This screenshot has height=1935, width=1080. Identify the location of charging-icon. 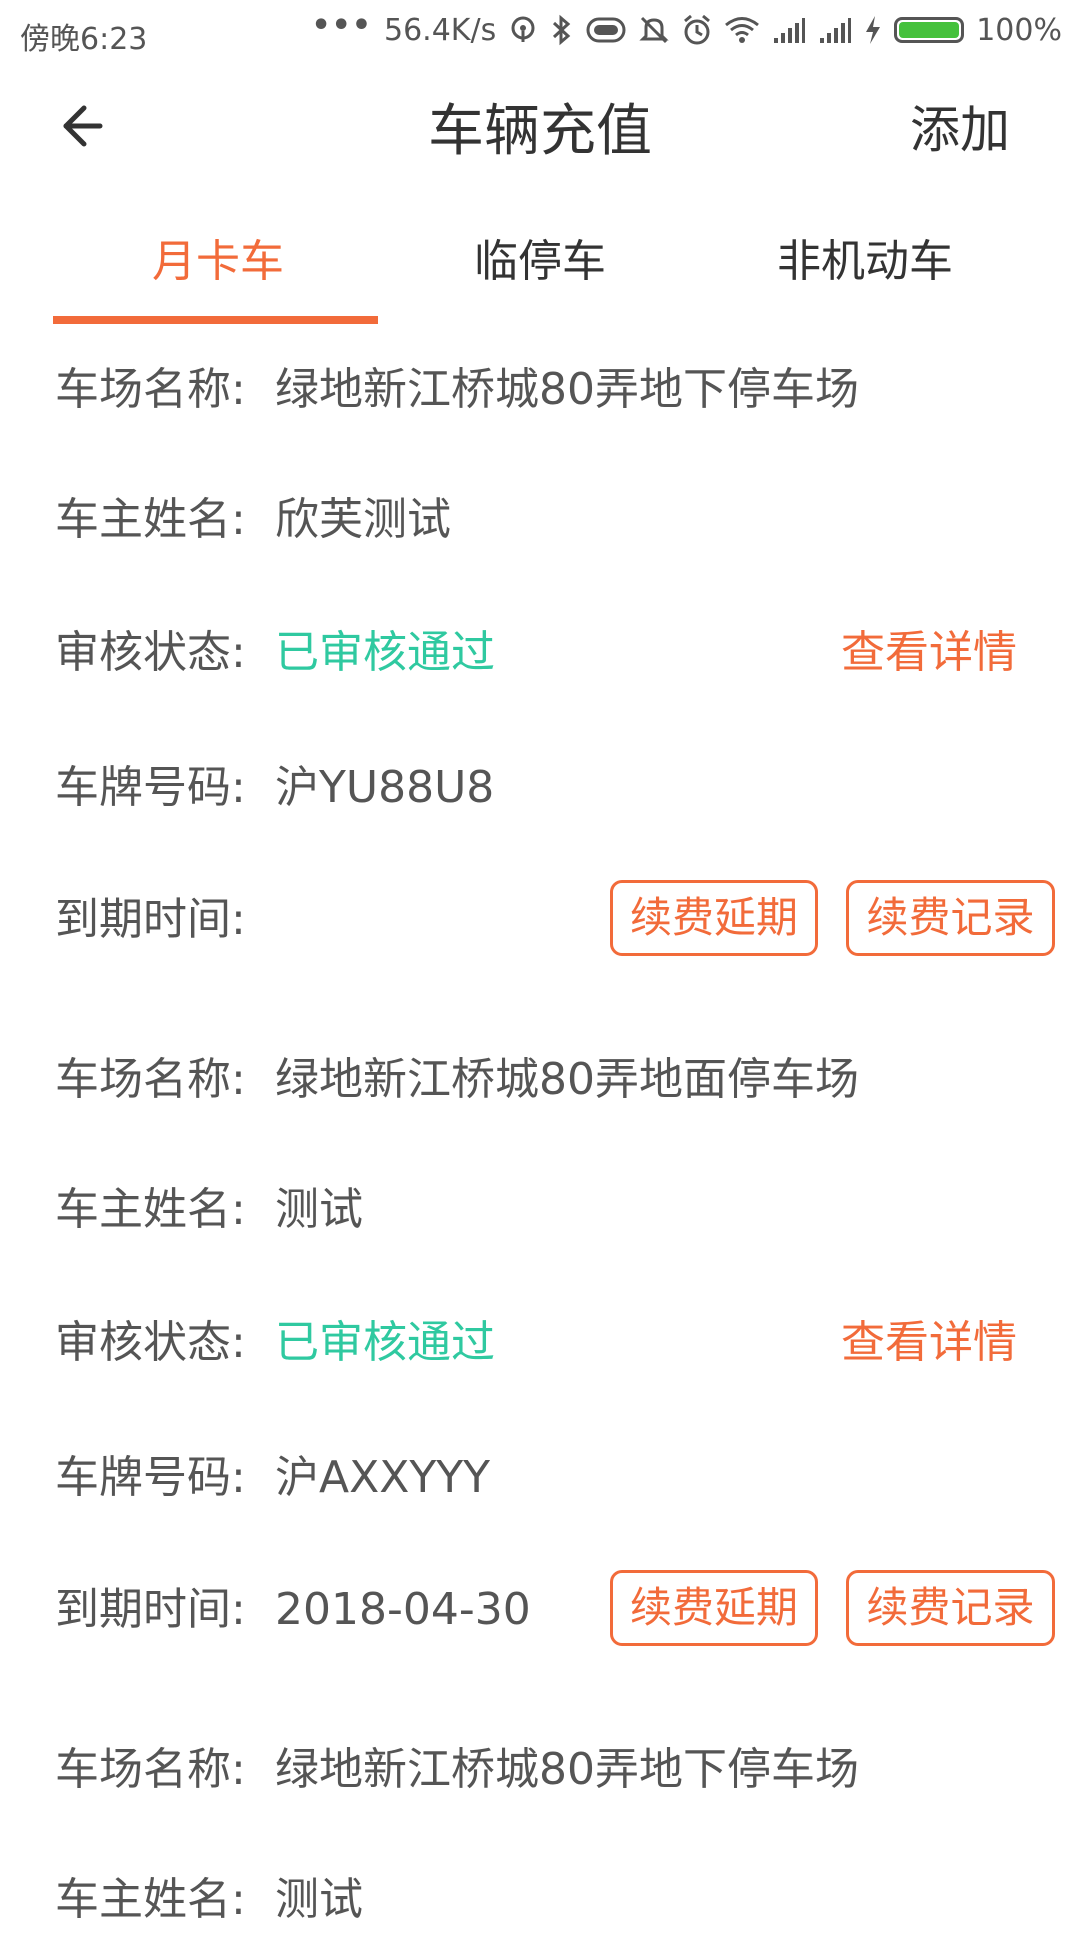
(873, 30).